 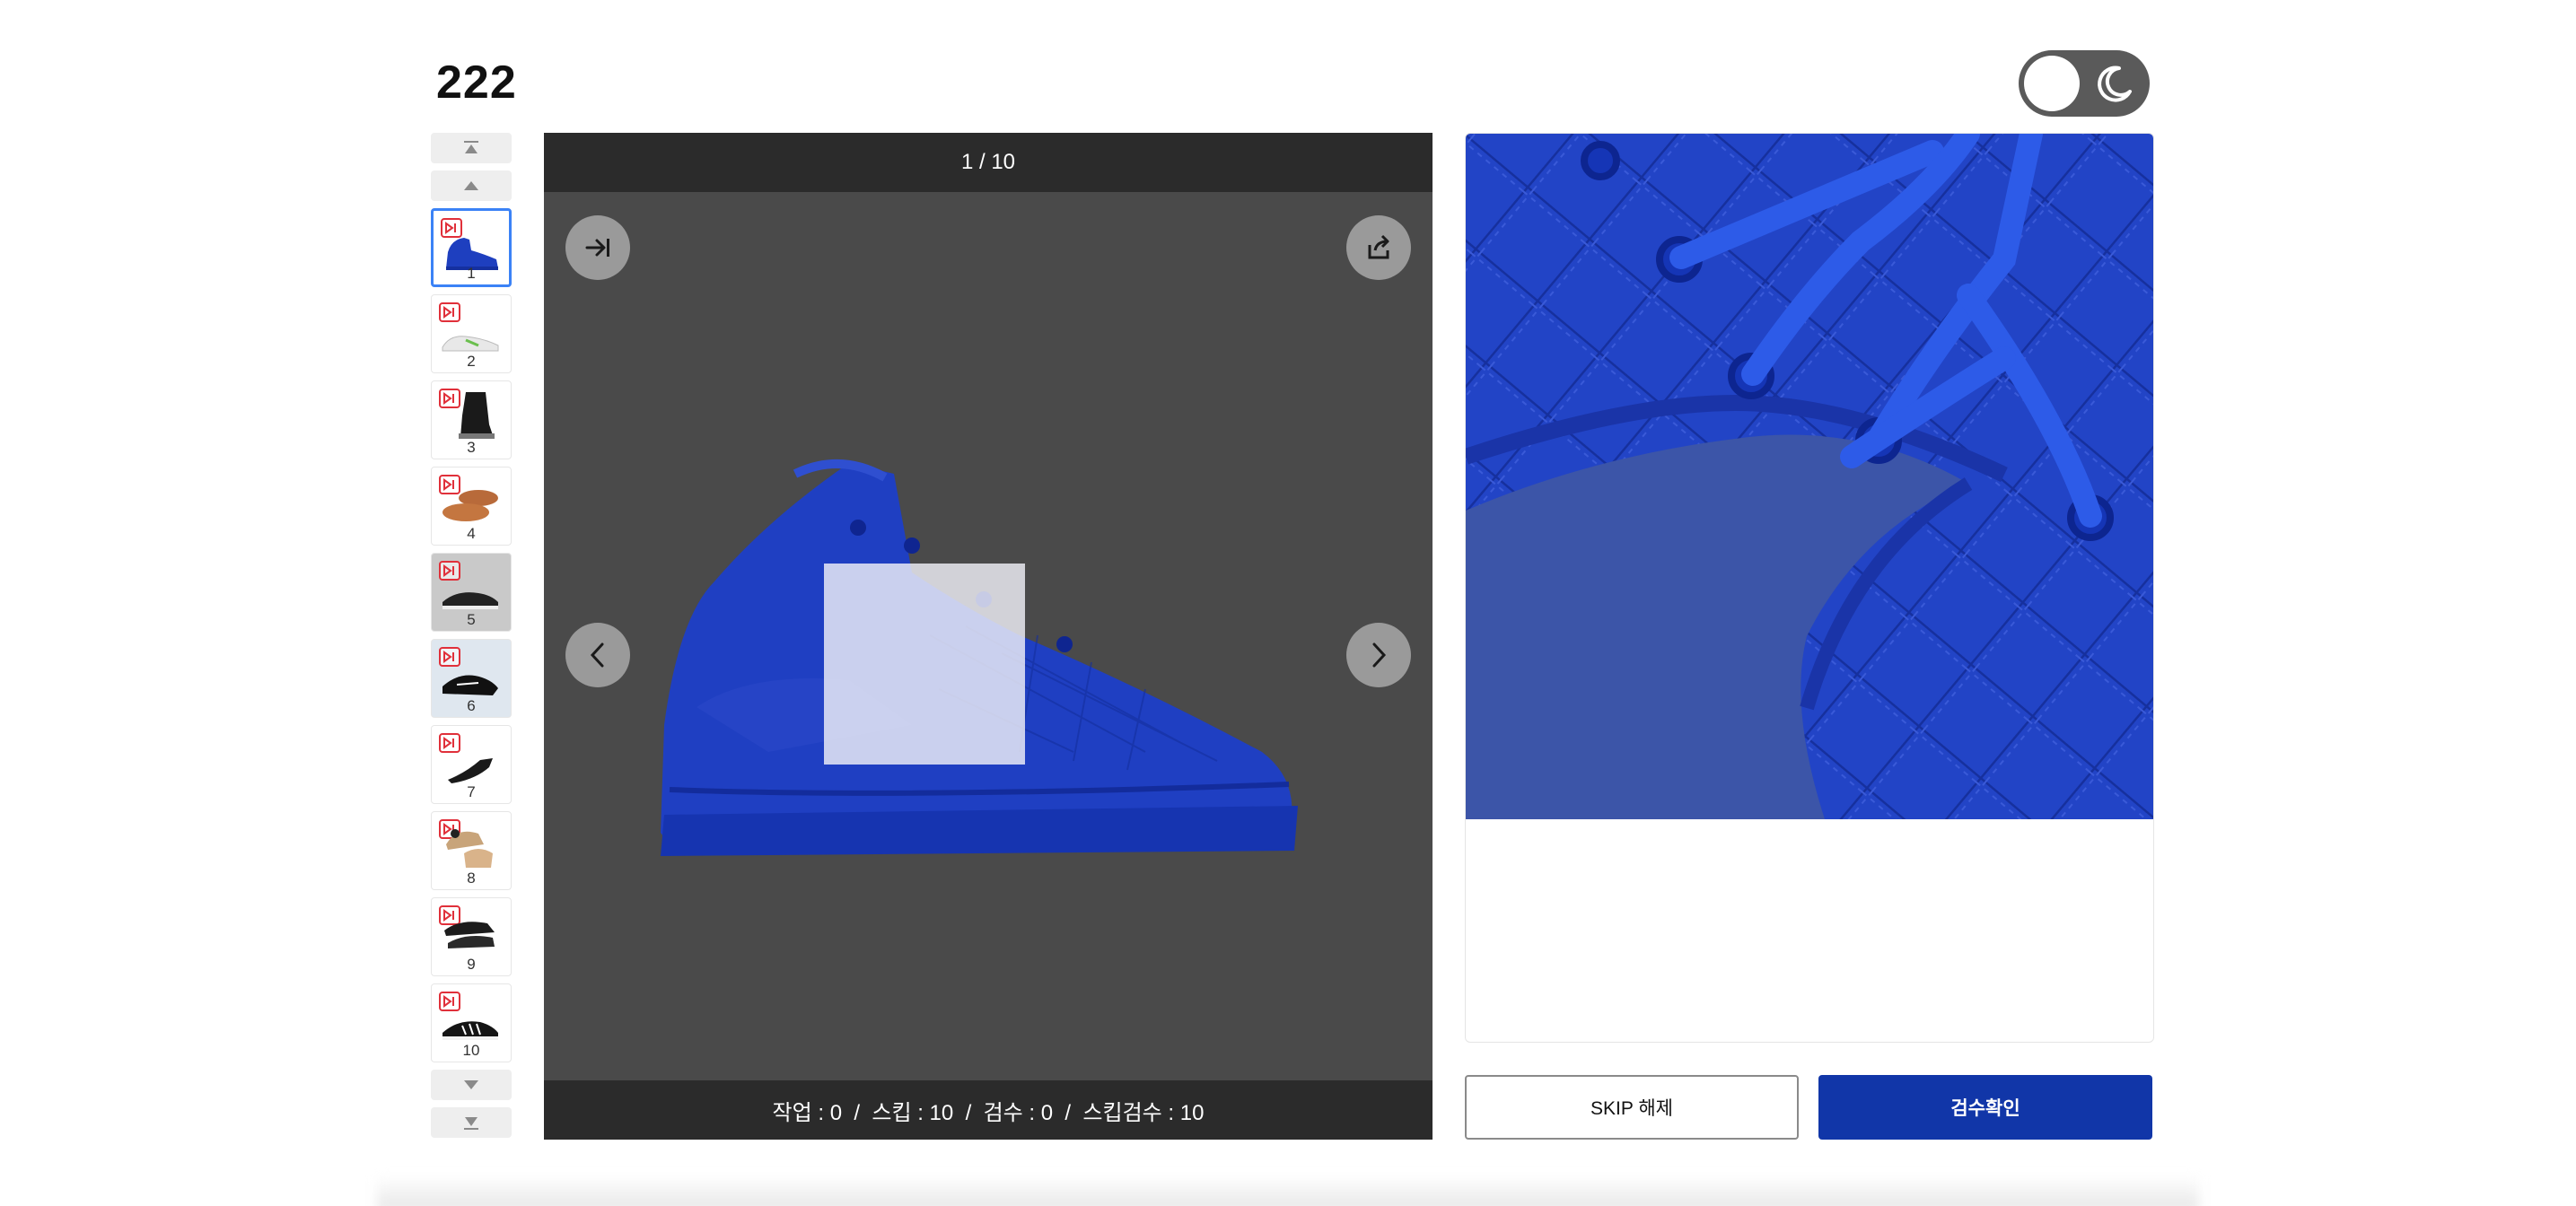 I want to click on scroll-top-button, so click(x=471, y=148).